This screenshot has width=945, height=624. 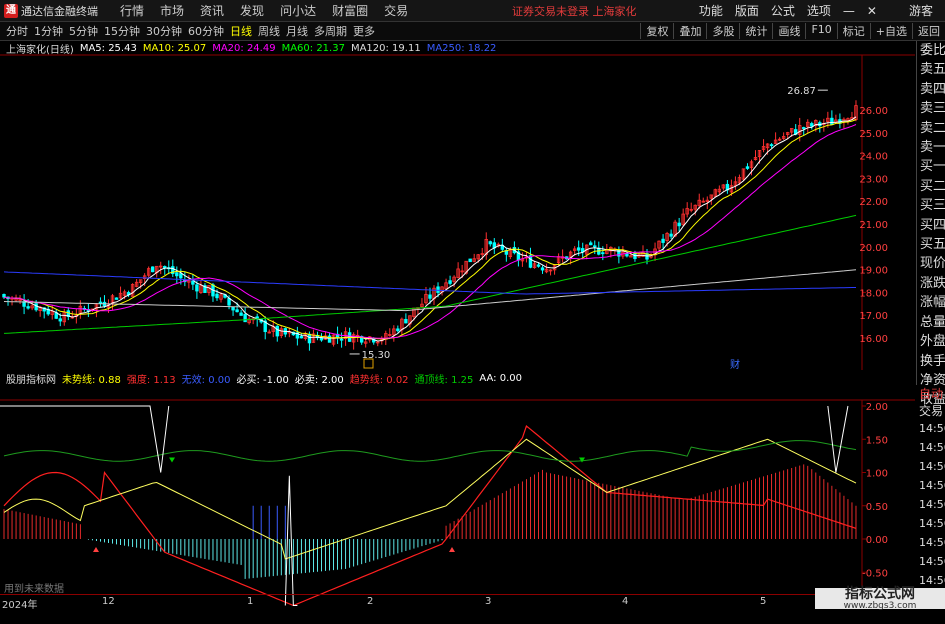 I want to click on menu-item-news: 资讯, so click(x=212, y=10).